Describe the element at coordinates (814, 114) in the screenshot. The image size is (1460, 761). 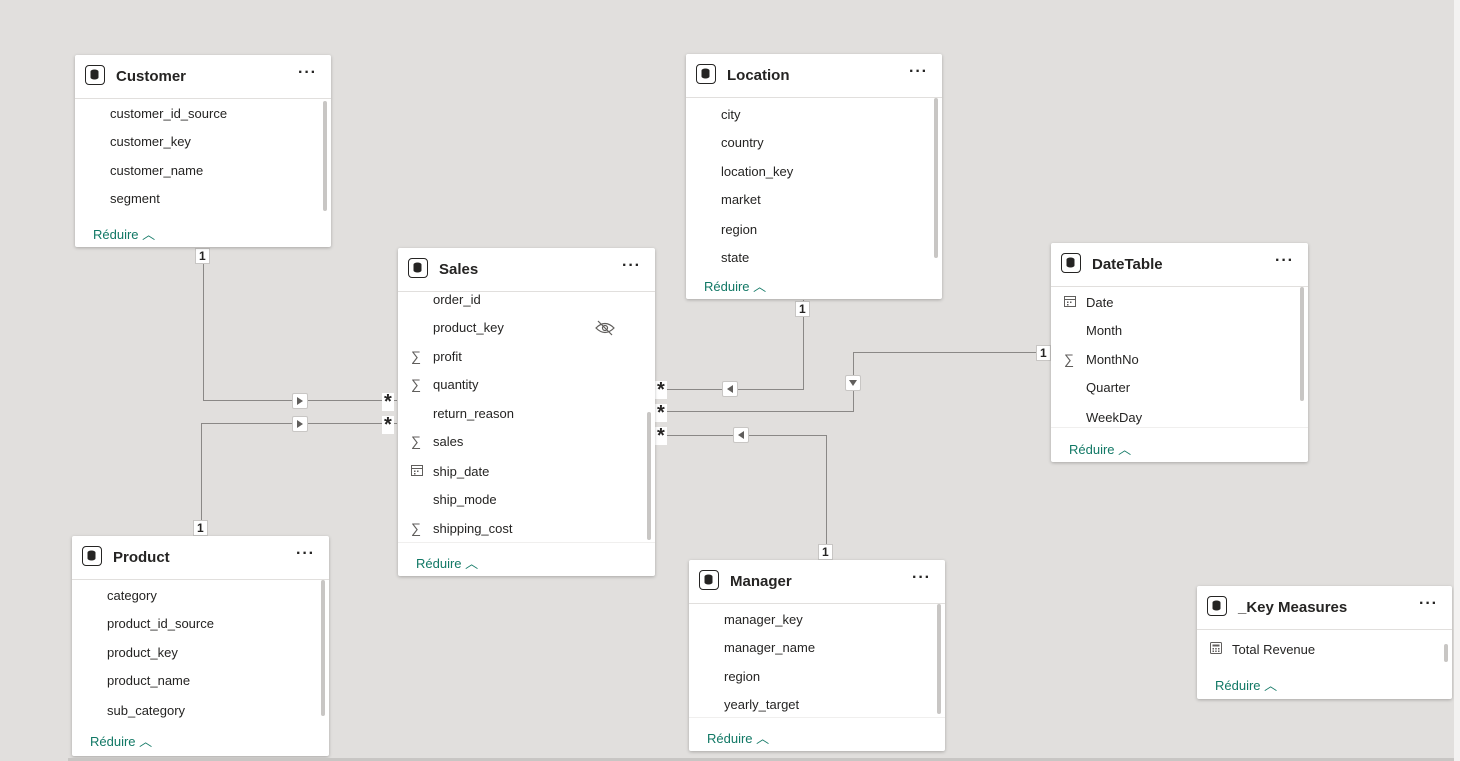
I see `field-item: city` at that location.